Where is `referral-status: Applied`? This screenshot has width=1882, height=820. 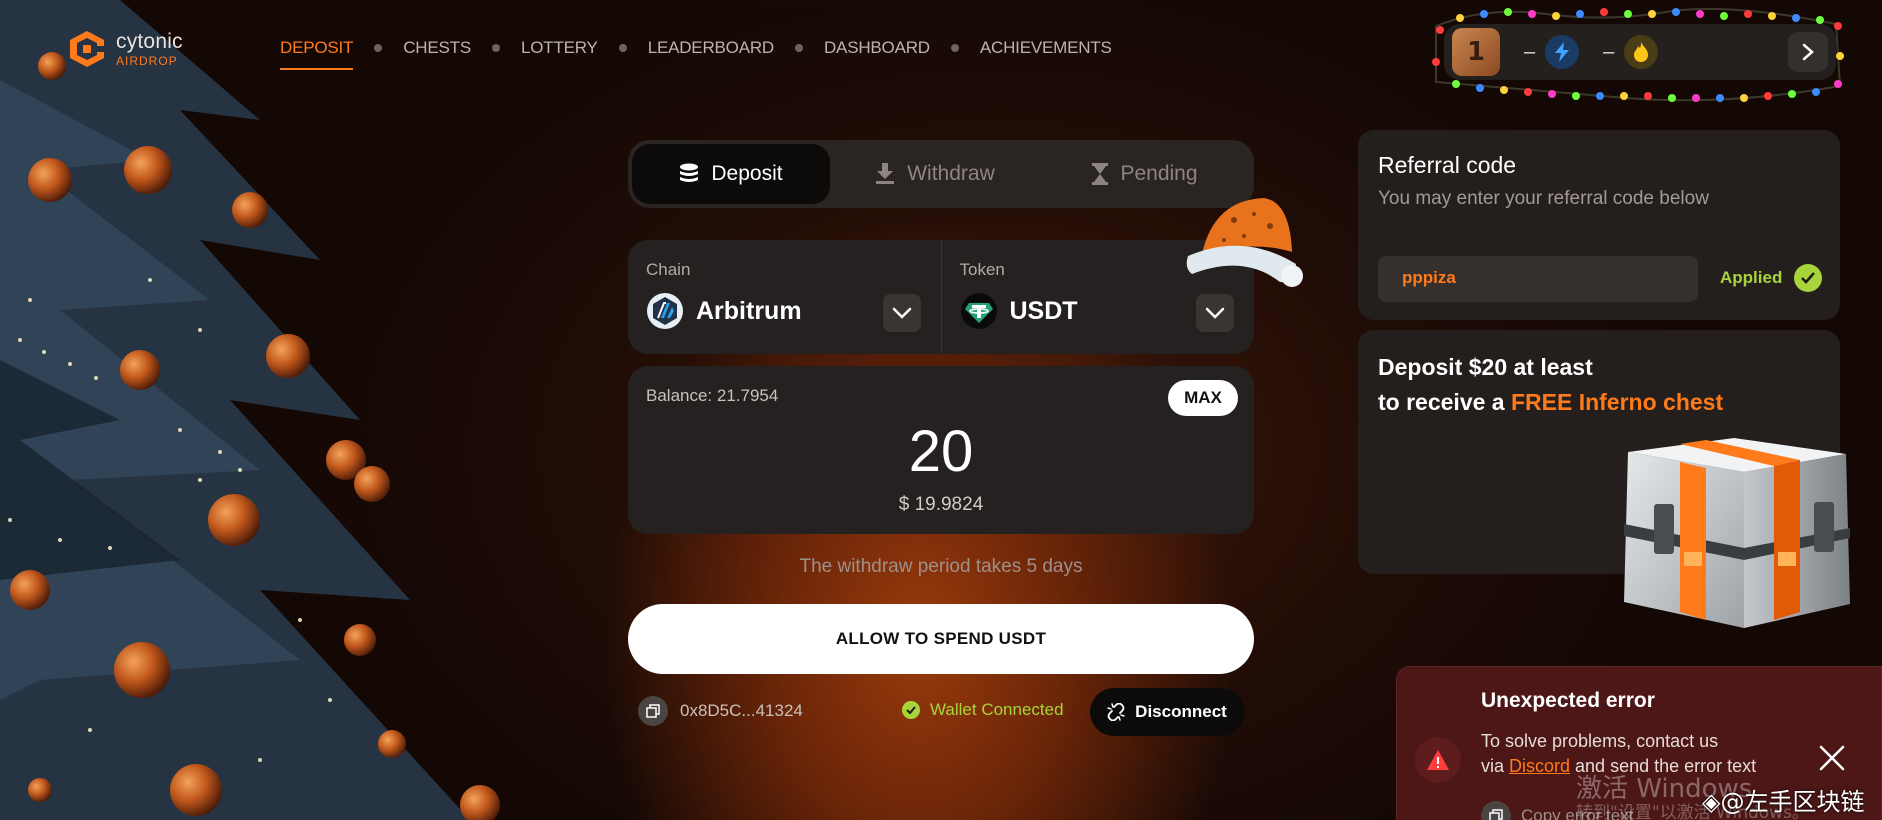
referral-status: Applied is located at coordinates (1771, 278).